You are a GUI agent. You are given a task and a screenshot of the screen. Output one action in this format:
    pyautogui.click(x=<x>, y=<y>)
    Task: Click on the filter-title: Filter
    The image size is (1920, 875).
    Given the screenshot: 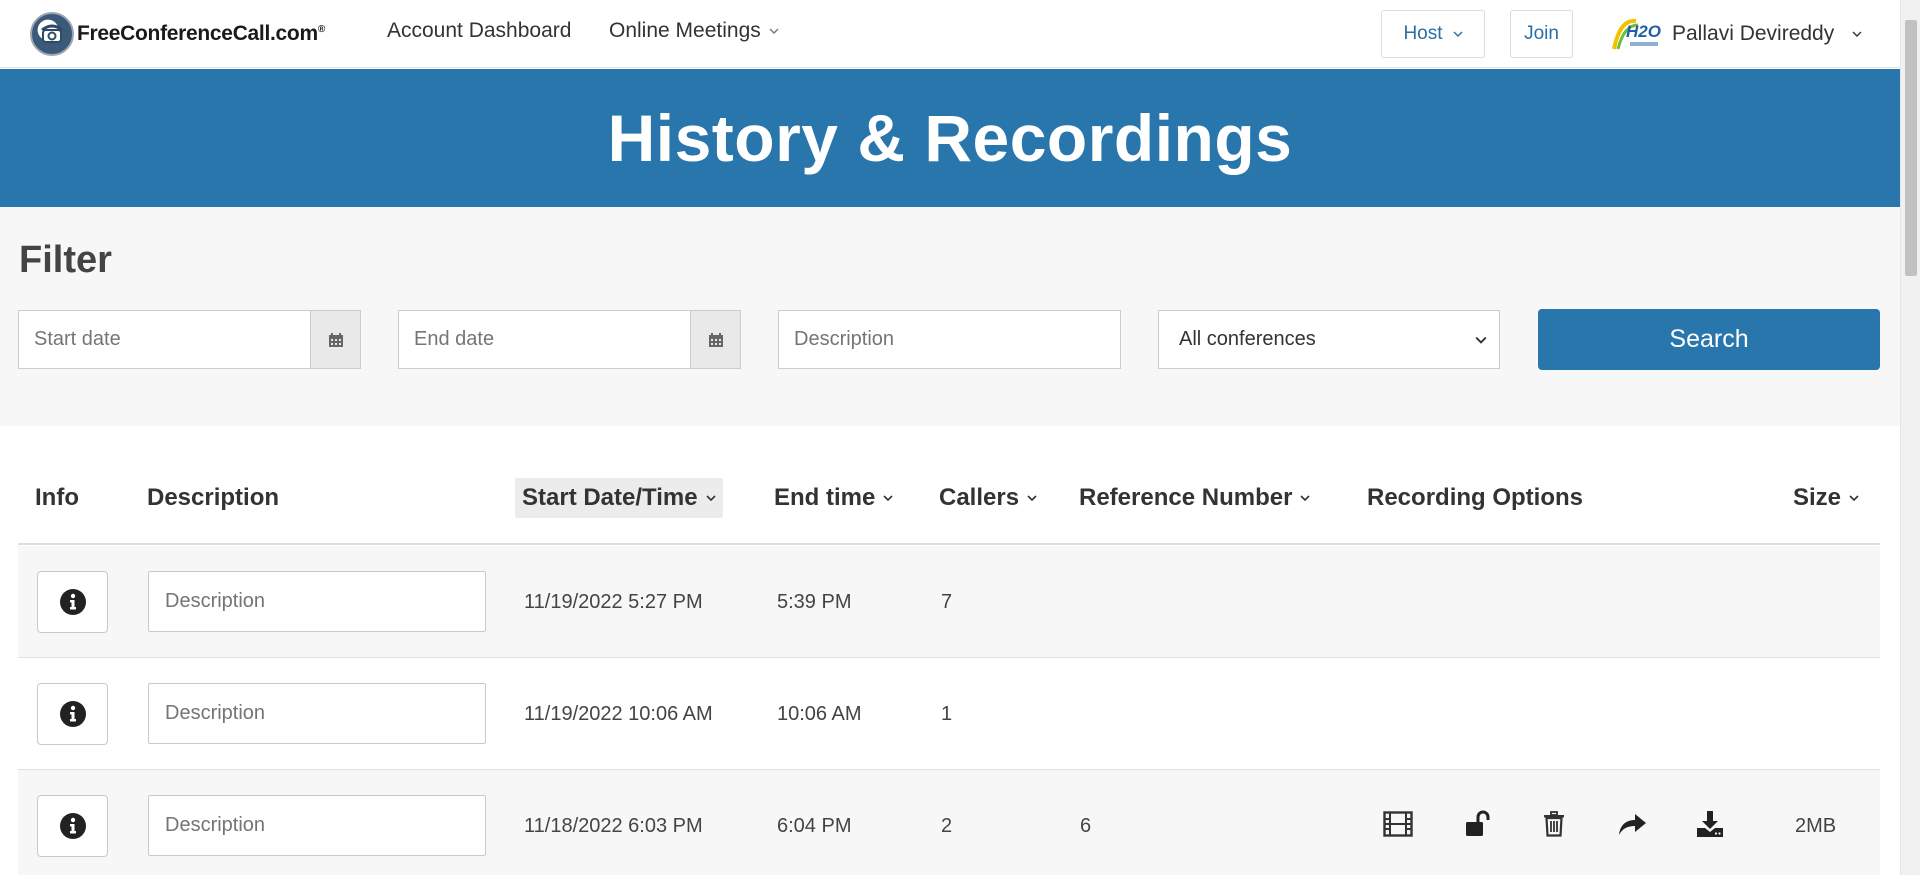 What is the action you would take?
    pyautogui.click(x=65, y=260)
    